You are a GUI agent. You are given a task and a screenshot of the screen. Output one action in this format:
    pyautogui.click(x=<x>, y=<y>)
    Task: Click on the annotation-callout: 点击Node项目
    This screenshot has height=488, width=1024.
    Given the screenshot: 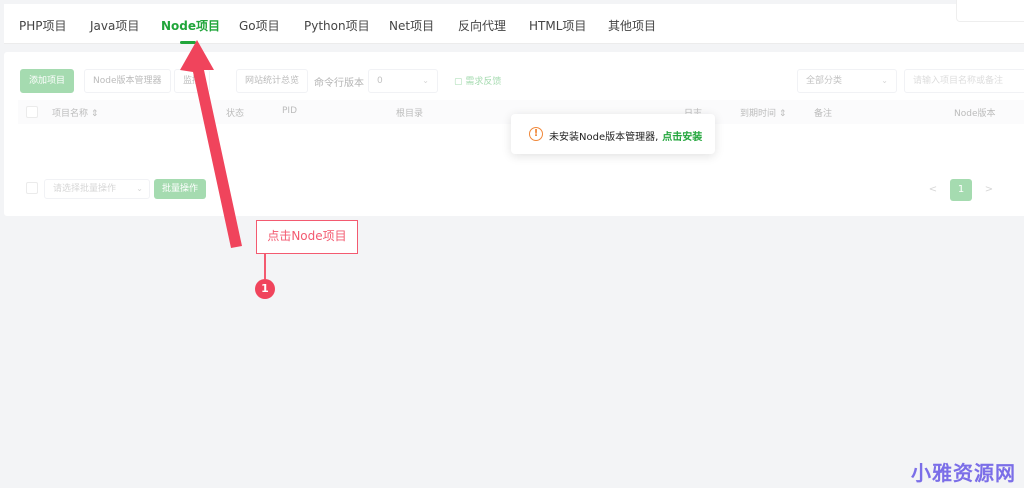 What is the action you would take?
    pyautogui.click(x=307, y=237)
    